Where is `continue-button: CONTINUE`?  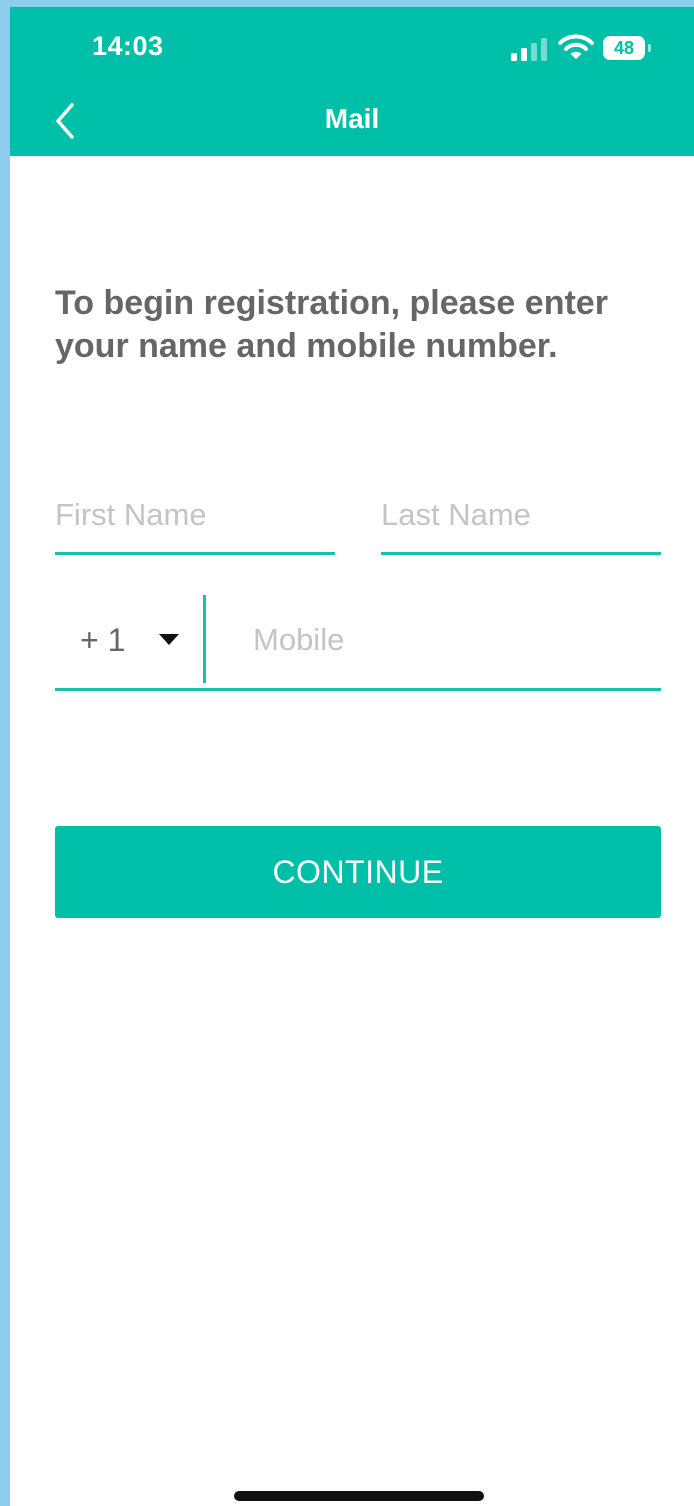
continue-button: CONTINUE is located at coordinates (358, 872).